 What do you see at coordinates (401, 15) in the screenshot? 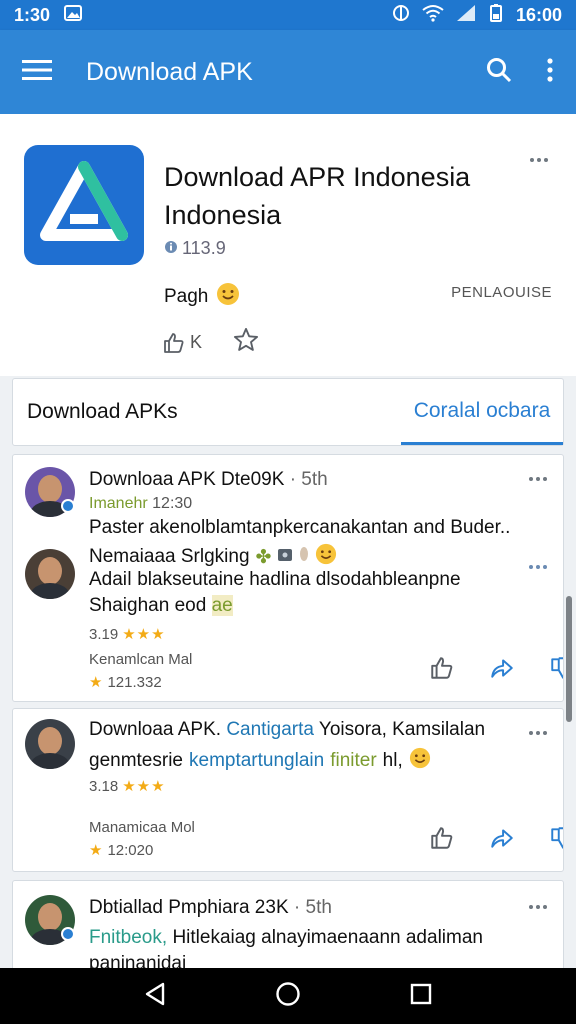
I see `data-saver-icon` at bounding box center [401, 15].